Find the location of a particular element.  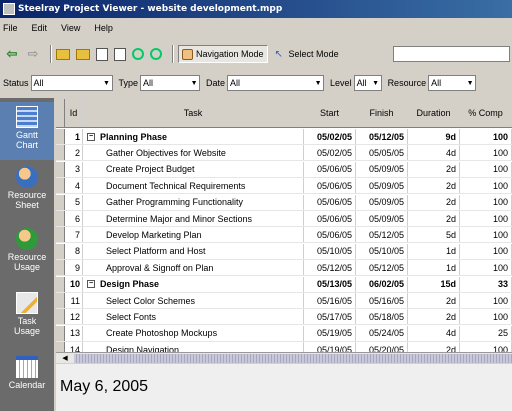

navigation-mode-button: Navigation Mode is located at coordinates (223, 54).